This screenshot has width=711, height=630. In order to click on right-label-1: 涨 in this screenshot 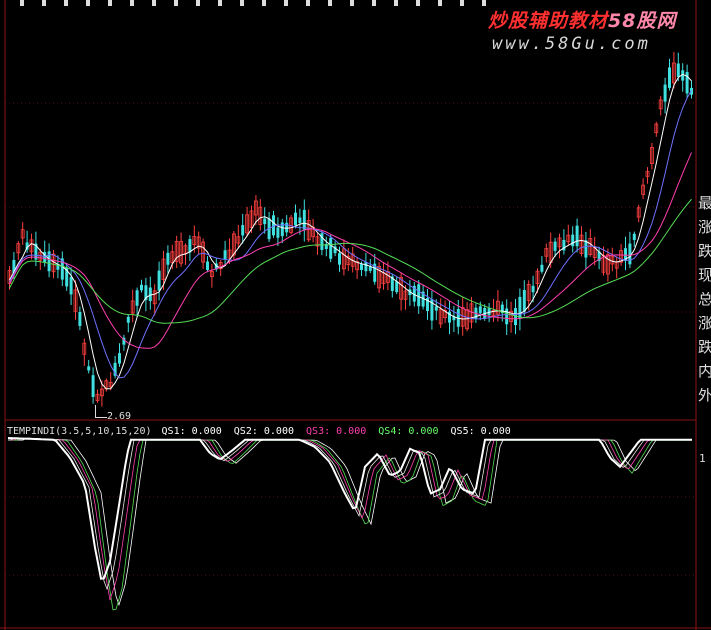, I will do `click(704, 227)`.